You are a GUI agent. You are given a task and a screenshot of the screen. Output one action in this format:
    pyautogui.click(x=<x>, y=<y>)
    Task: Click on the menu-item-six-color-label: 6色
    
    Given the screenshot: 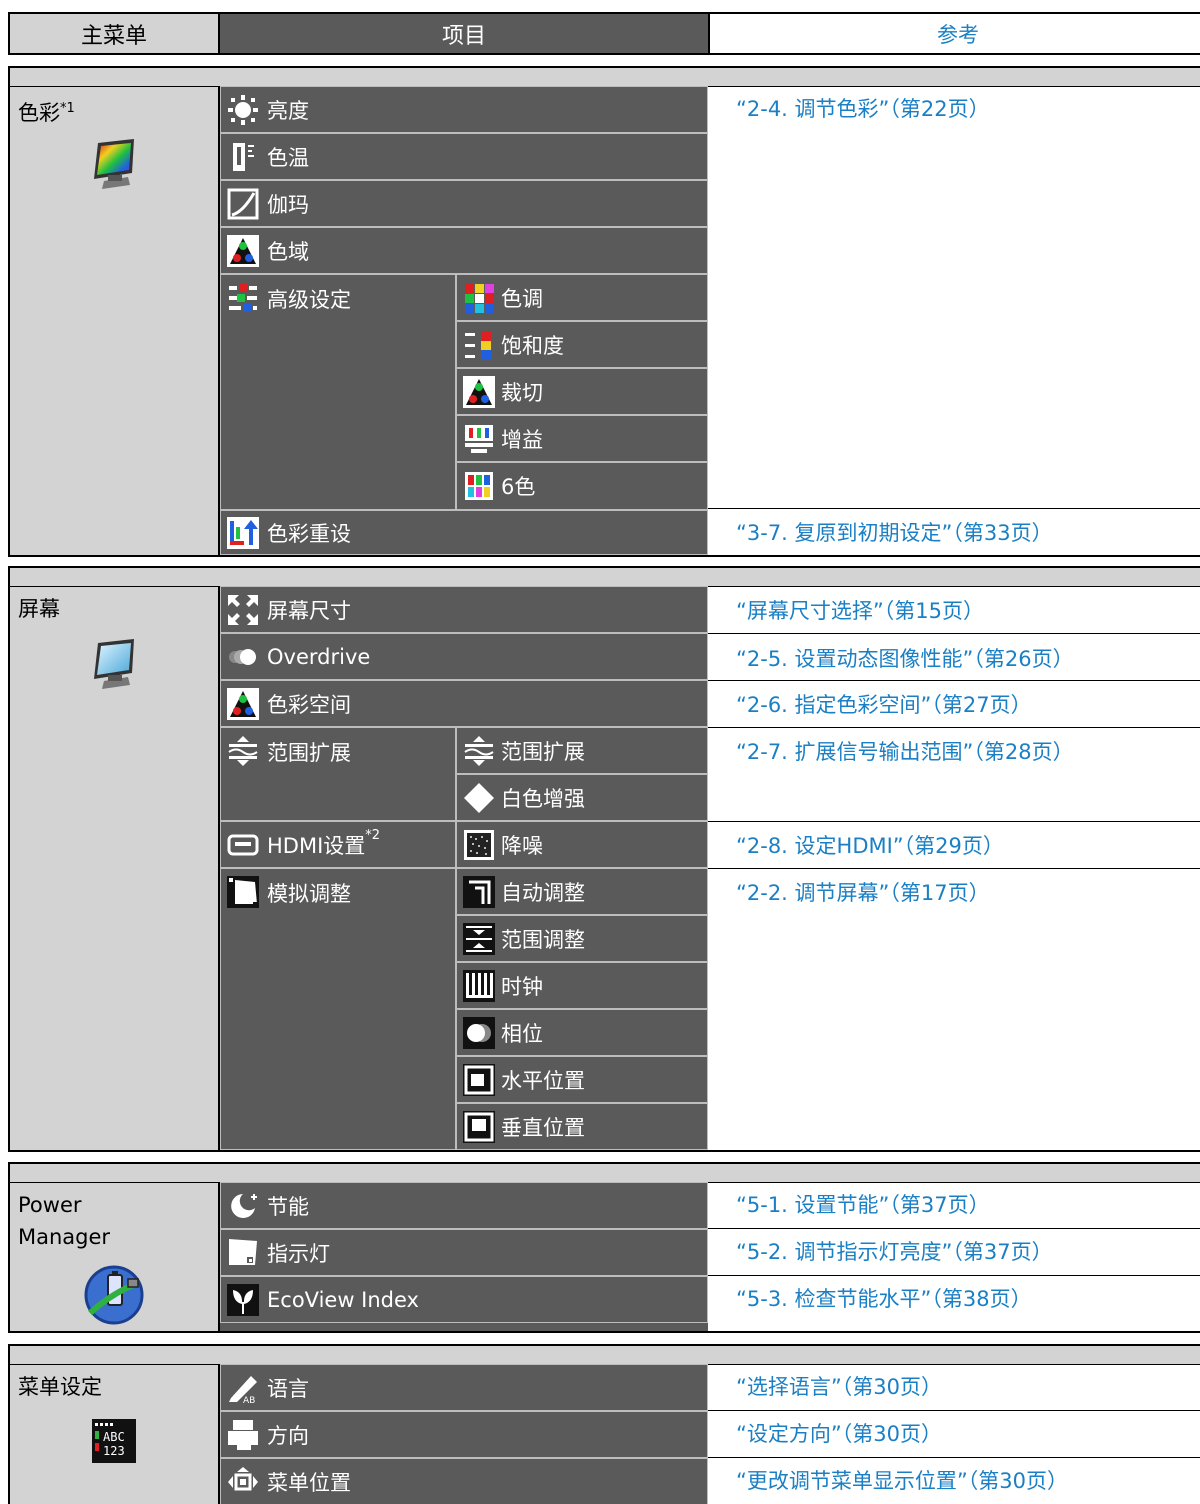 What is the action you would take?
    pyautogui.click(x=518, y=487)
    